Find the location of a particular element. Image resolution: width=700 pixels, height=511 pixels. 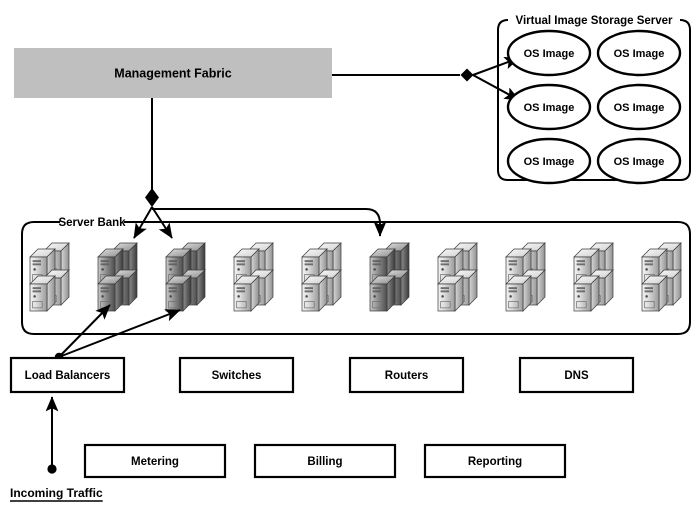

service-box-label: Routers is located at coordinates (406, 376).